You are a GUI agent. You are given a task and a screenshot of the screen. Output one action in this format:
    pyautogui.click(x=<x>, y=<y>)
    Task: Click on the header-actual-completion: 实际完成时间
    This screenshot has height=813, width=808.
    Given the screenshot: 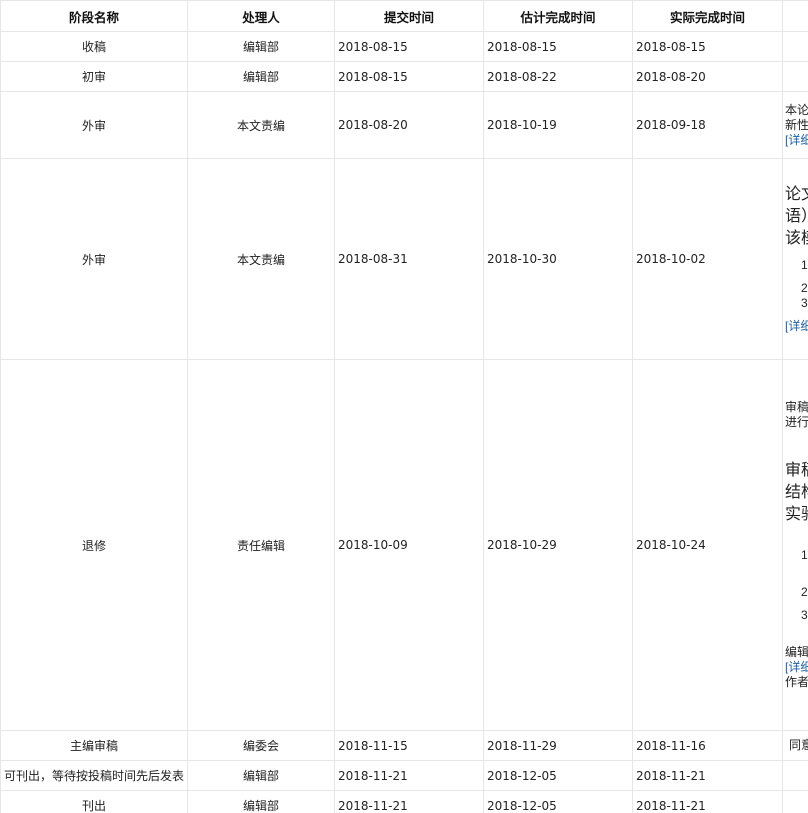 What is the action you would take?
    pyautogui.click(x=707, y=16)
    